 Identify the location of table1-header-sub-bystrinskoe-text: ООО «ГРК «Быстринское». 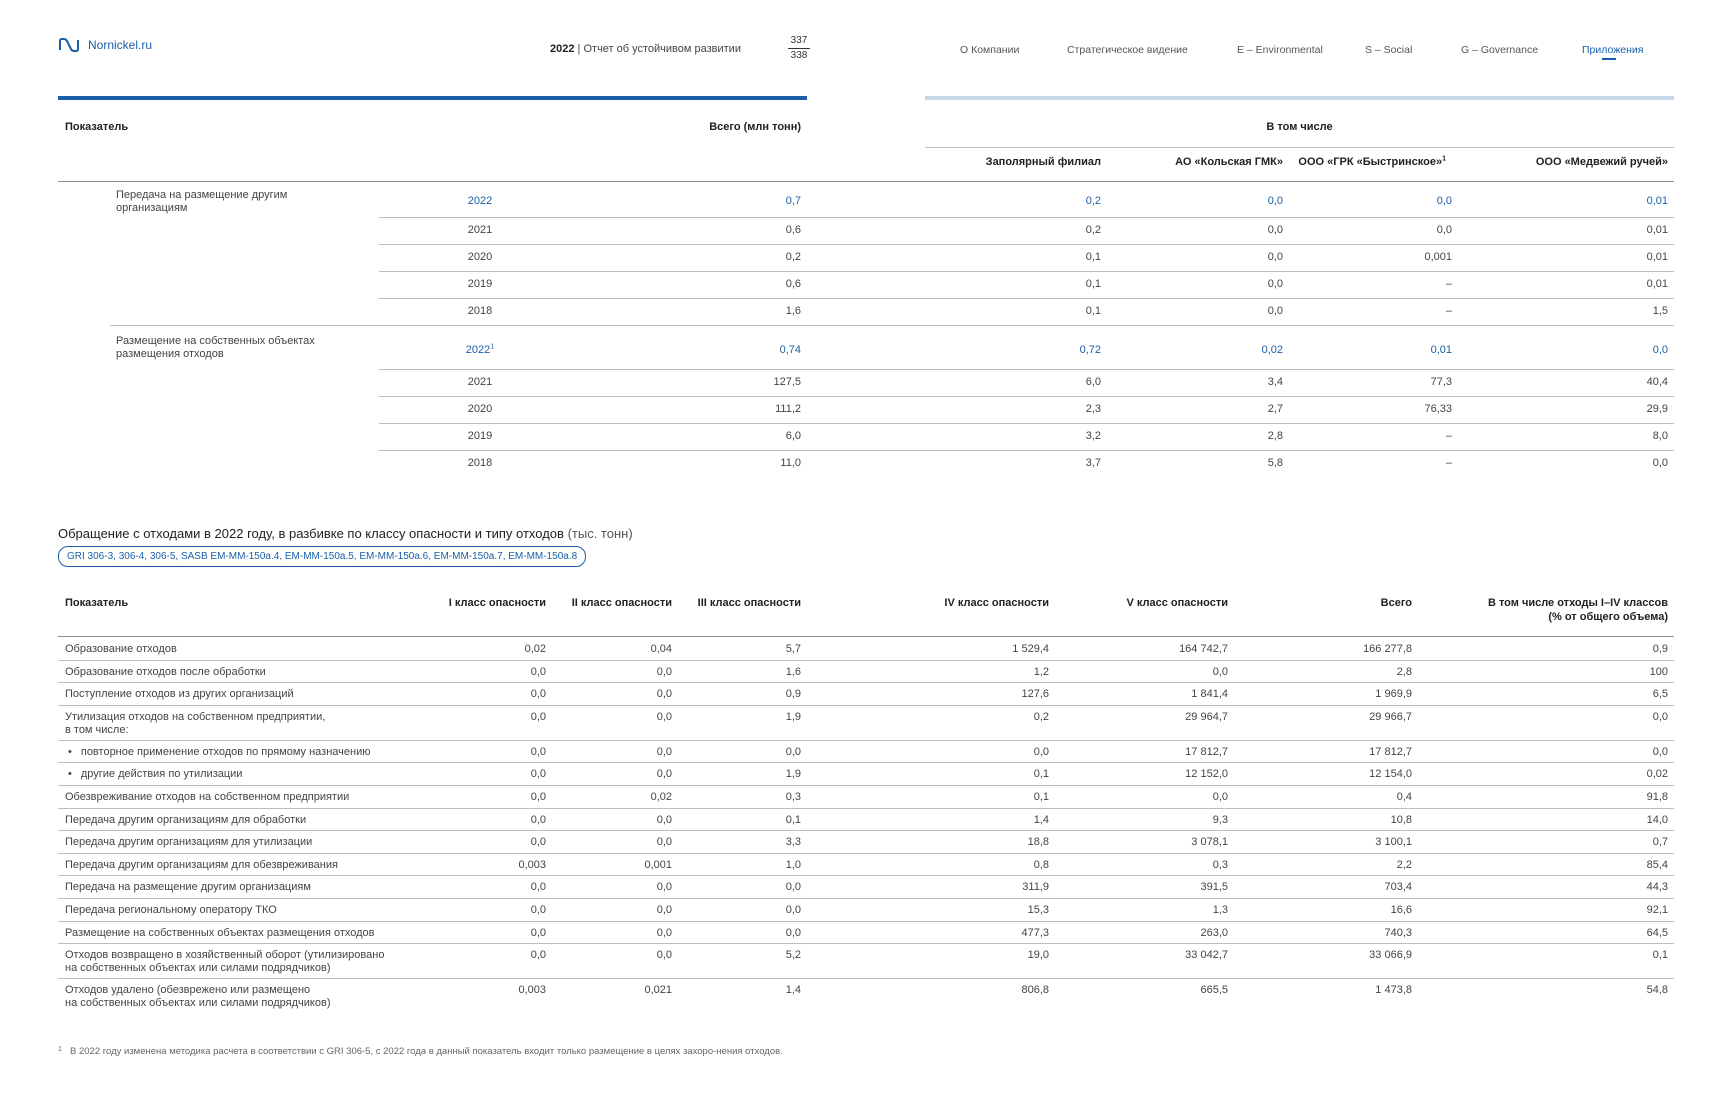
(1370, 162).